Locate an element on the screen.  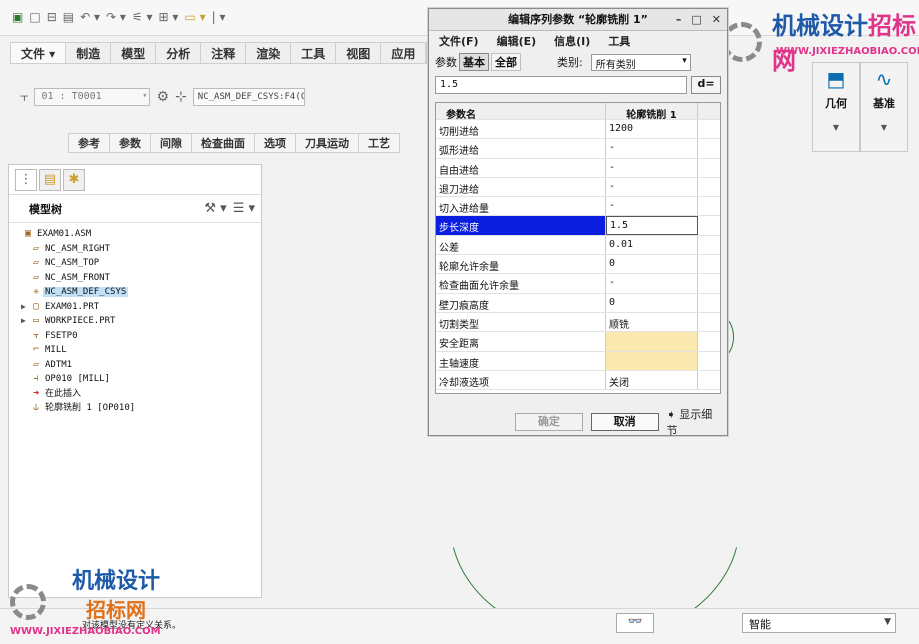
redo-icon: ↷ ▾ is located at coordinates (116, 17).